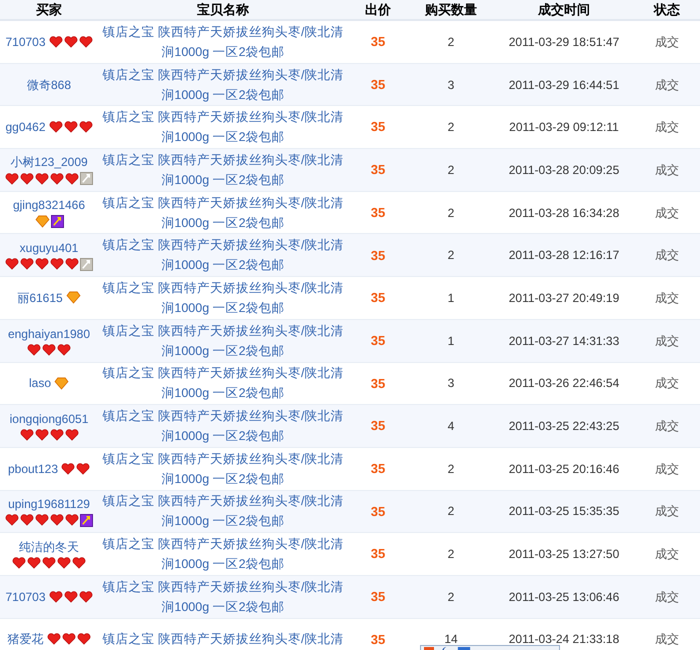  Describe the element at coordinates (564, 213) in the screenshot. I see `time-text: 2011-03-28 16:34:28` at that location.